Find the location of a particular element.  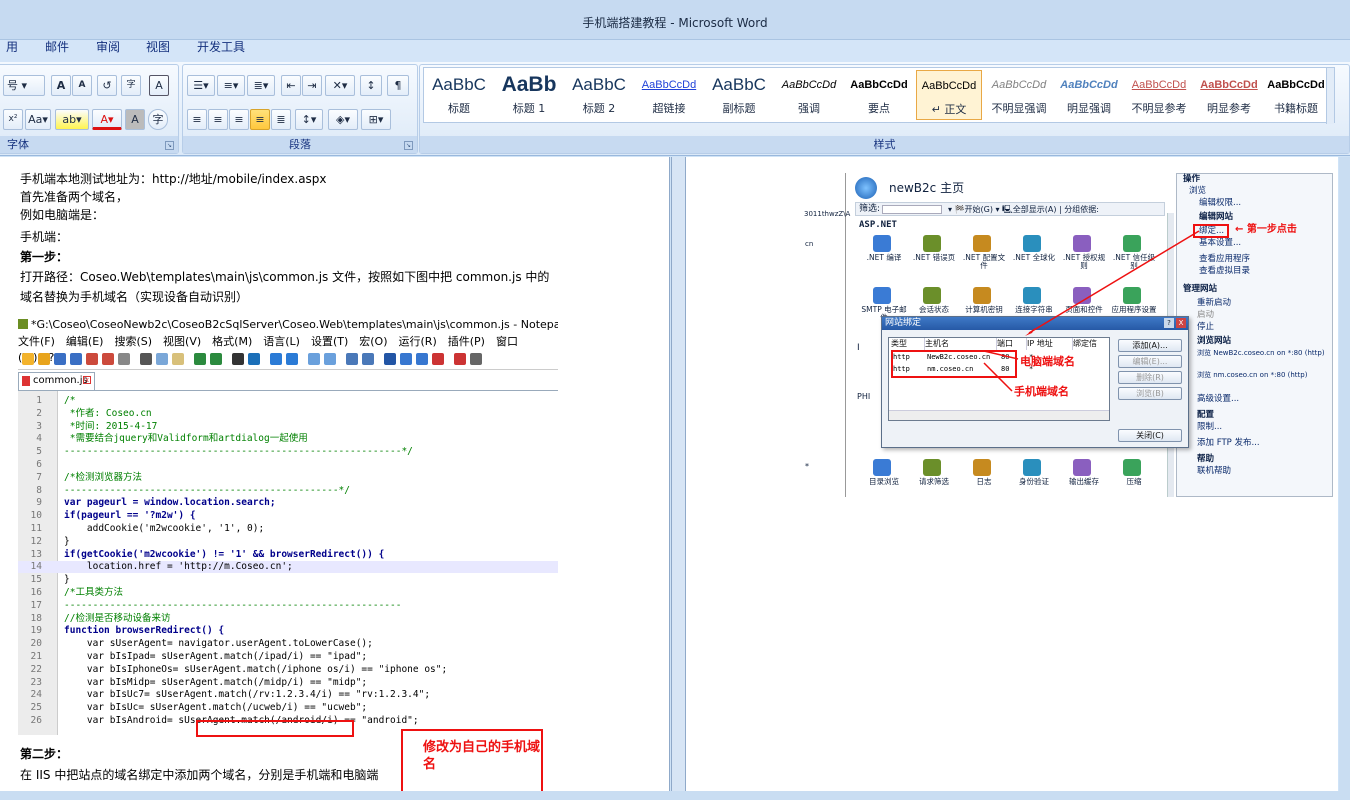

open-file-icon is located at coordinates (44, 359).